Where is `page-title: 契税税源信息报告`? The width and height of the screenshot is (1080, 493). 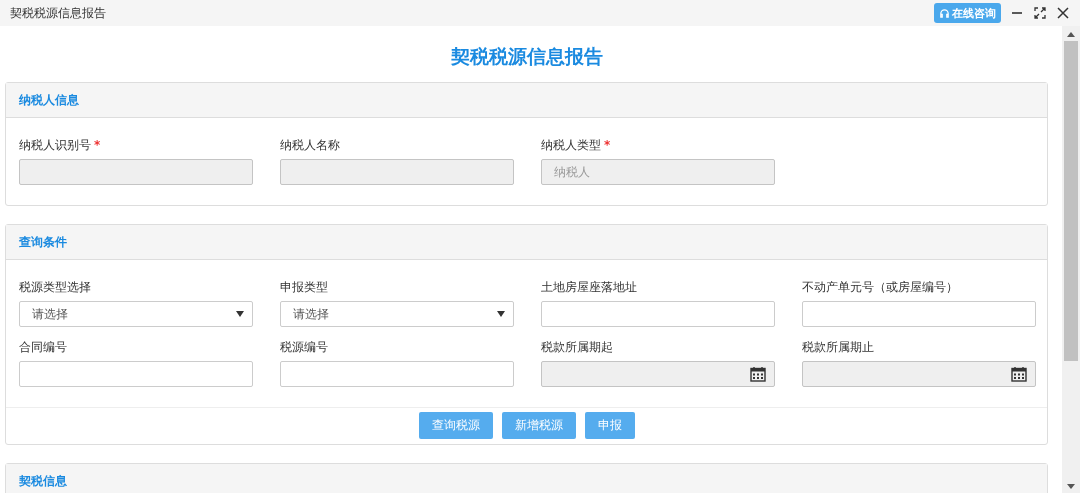 page-title: 契税税源信息报告 is located at coordinates (526, 56).